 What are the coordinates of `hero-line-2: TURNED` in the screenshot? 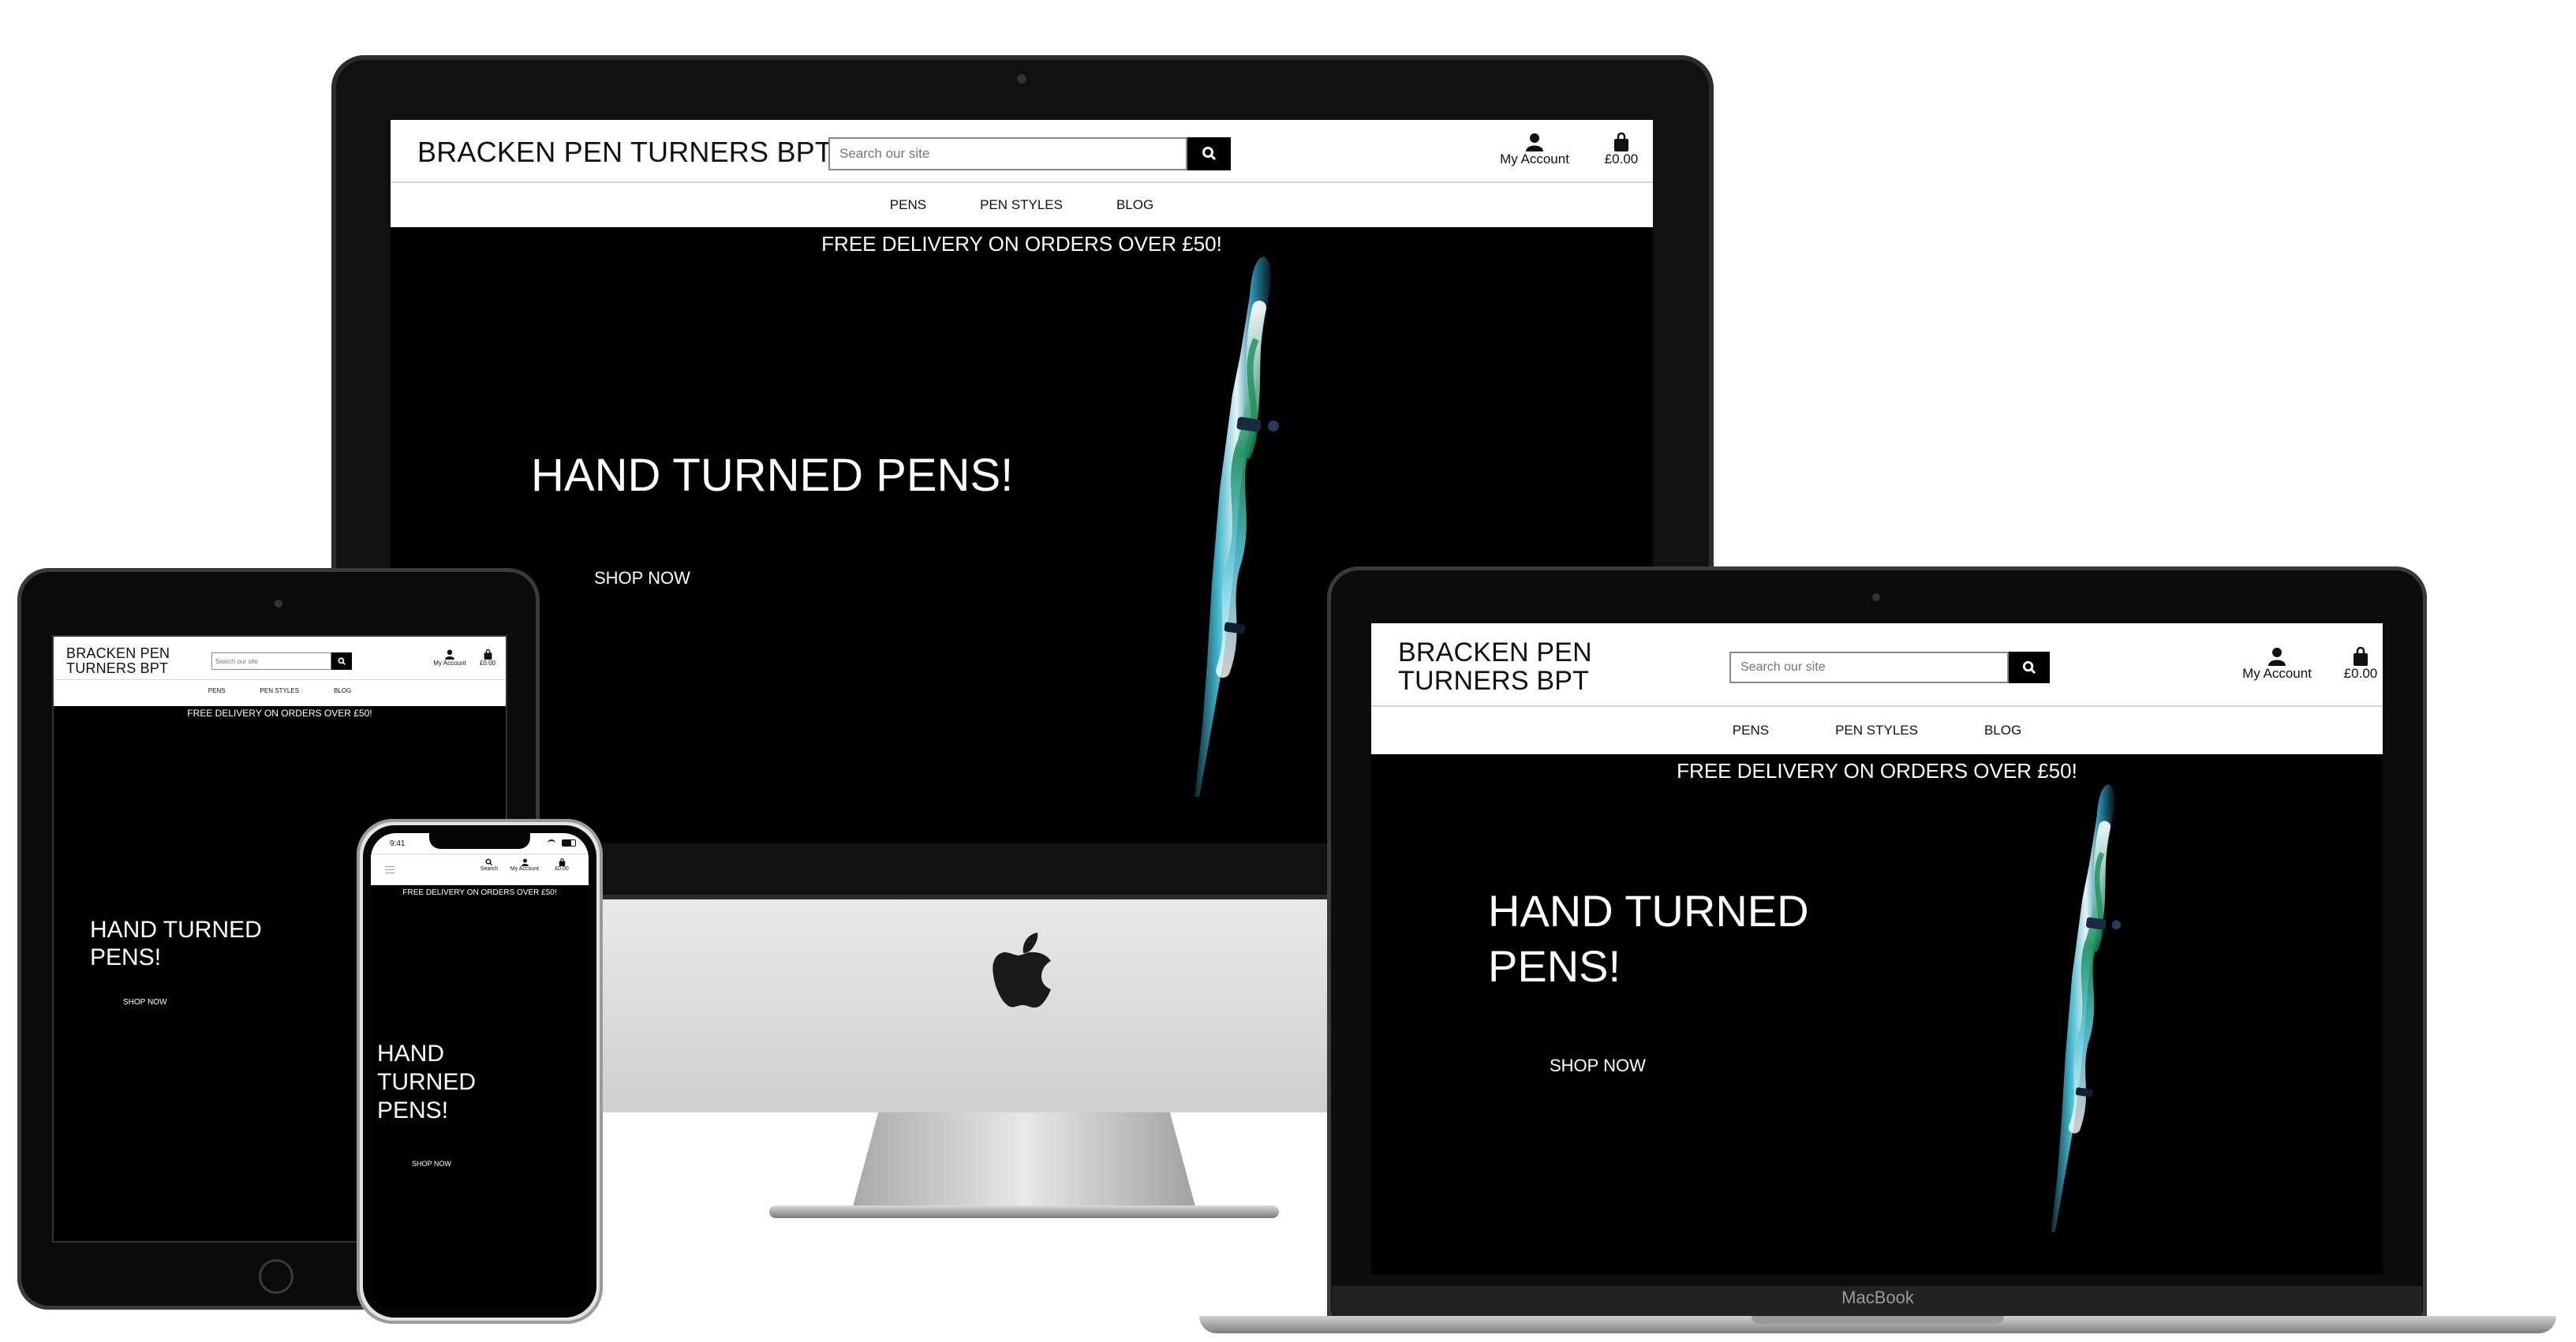 It's located at (427, 1082).